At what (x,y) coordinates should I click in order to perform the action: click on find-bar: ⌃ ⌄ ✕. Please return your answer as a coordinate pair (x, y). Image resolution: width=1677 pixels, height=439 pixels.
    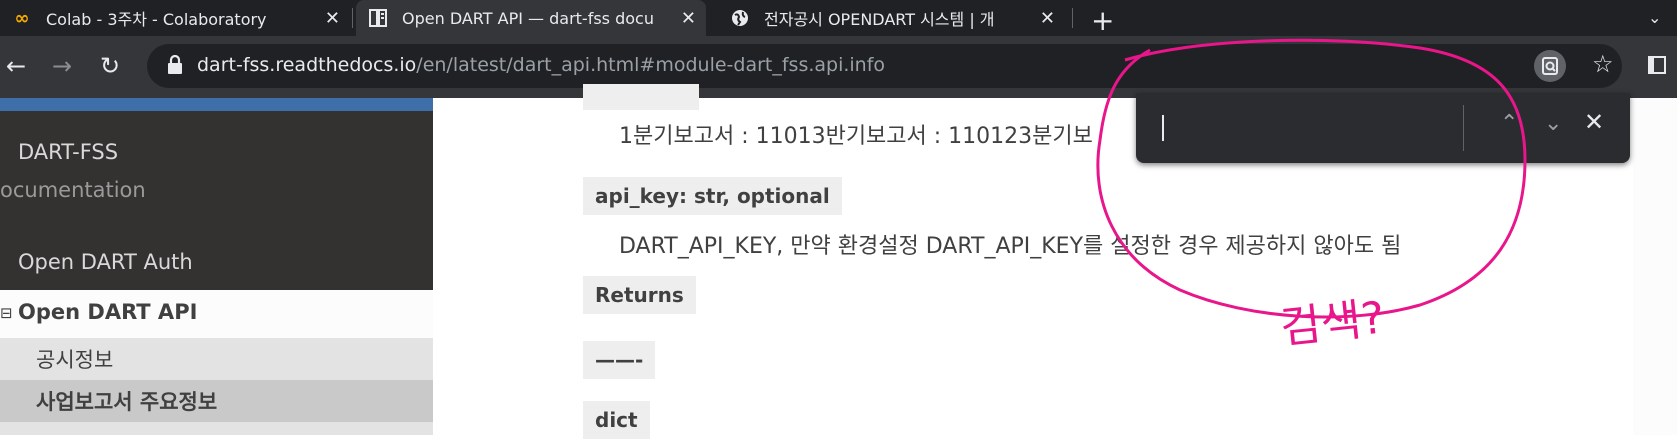
    Looking at the image, I should click on (1383, 128).